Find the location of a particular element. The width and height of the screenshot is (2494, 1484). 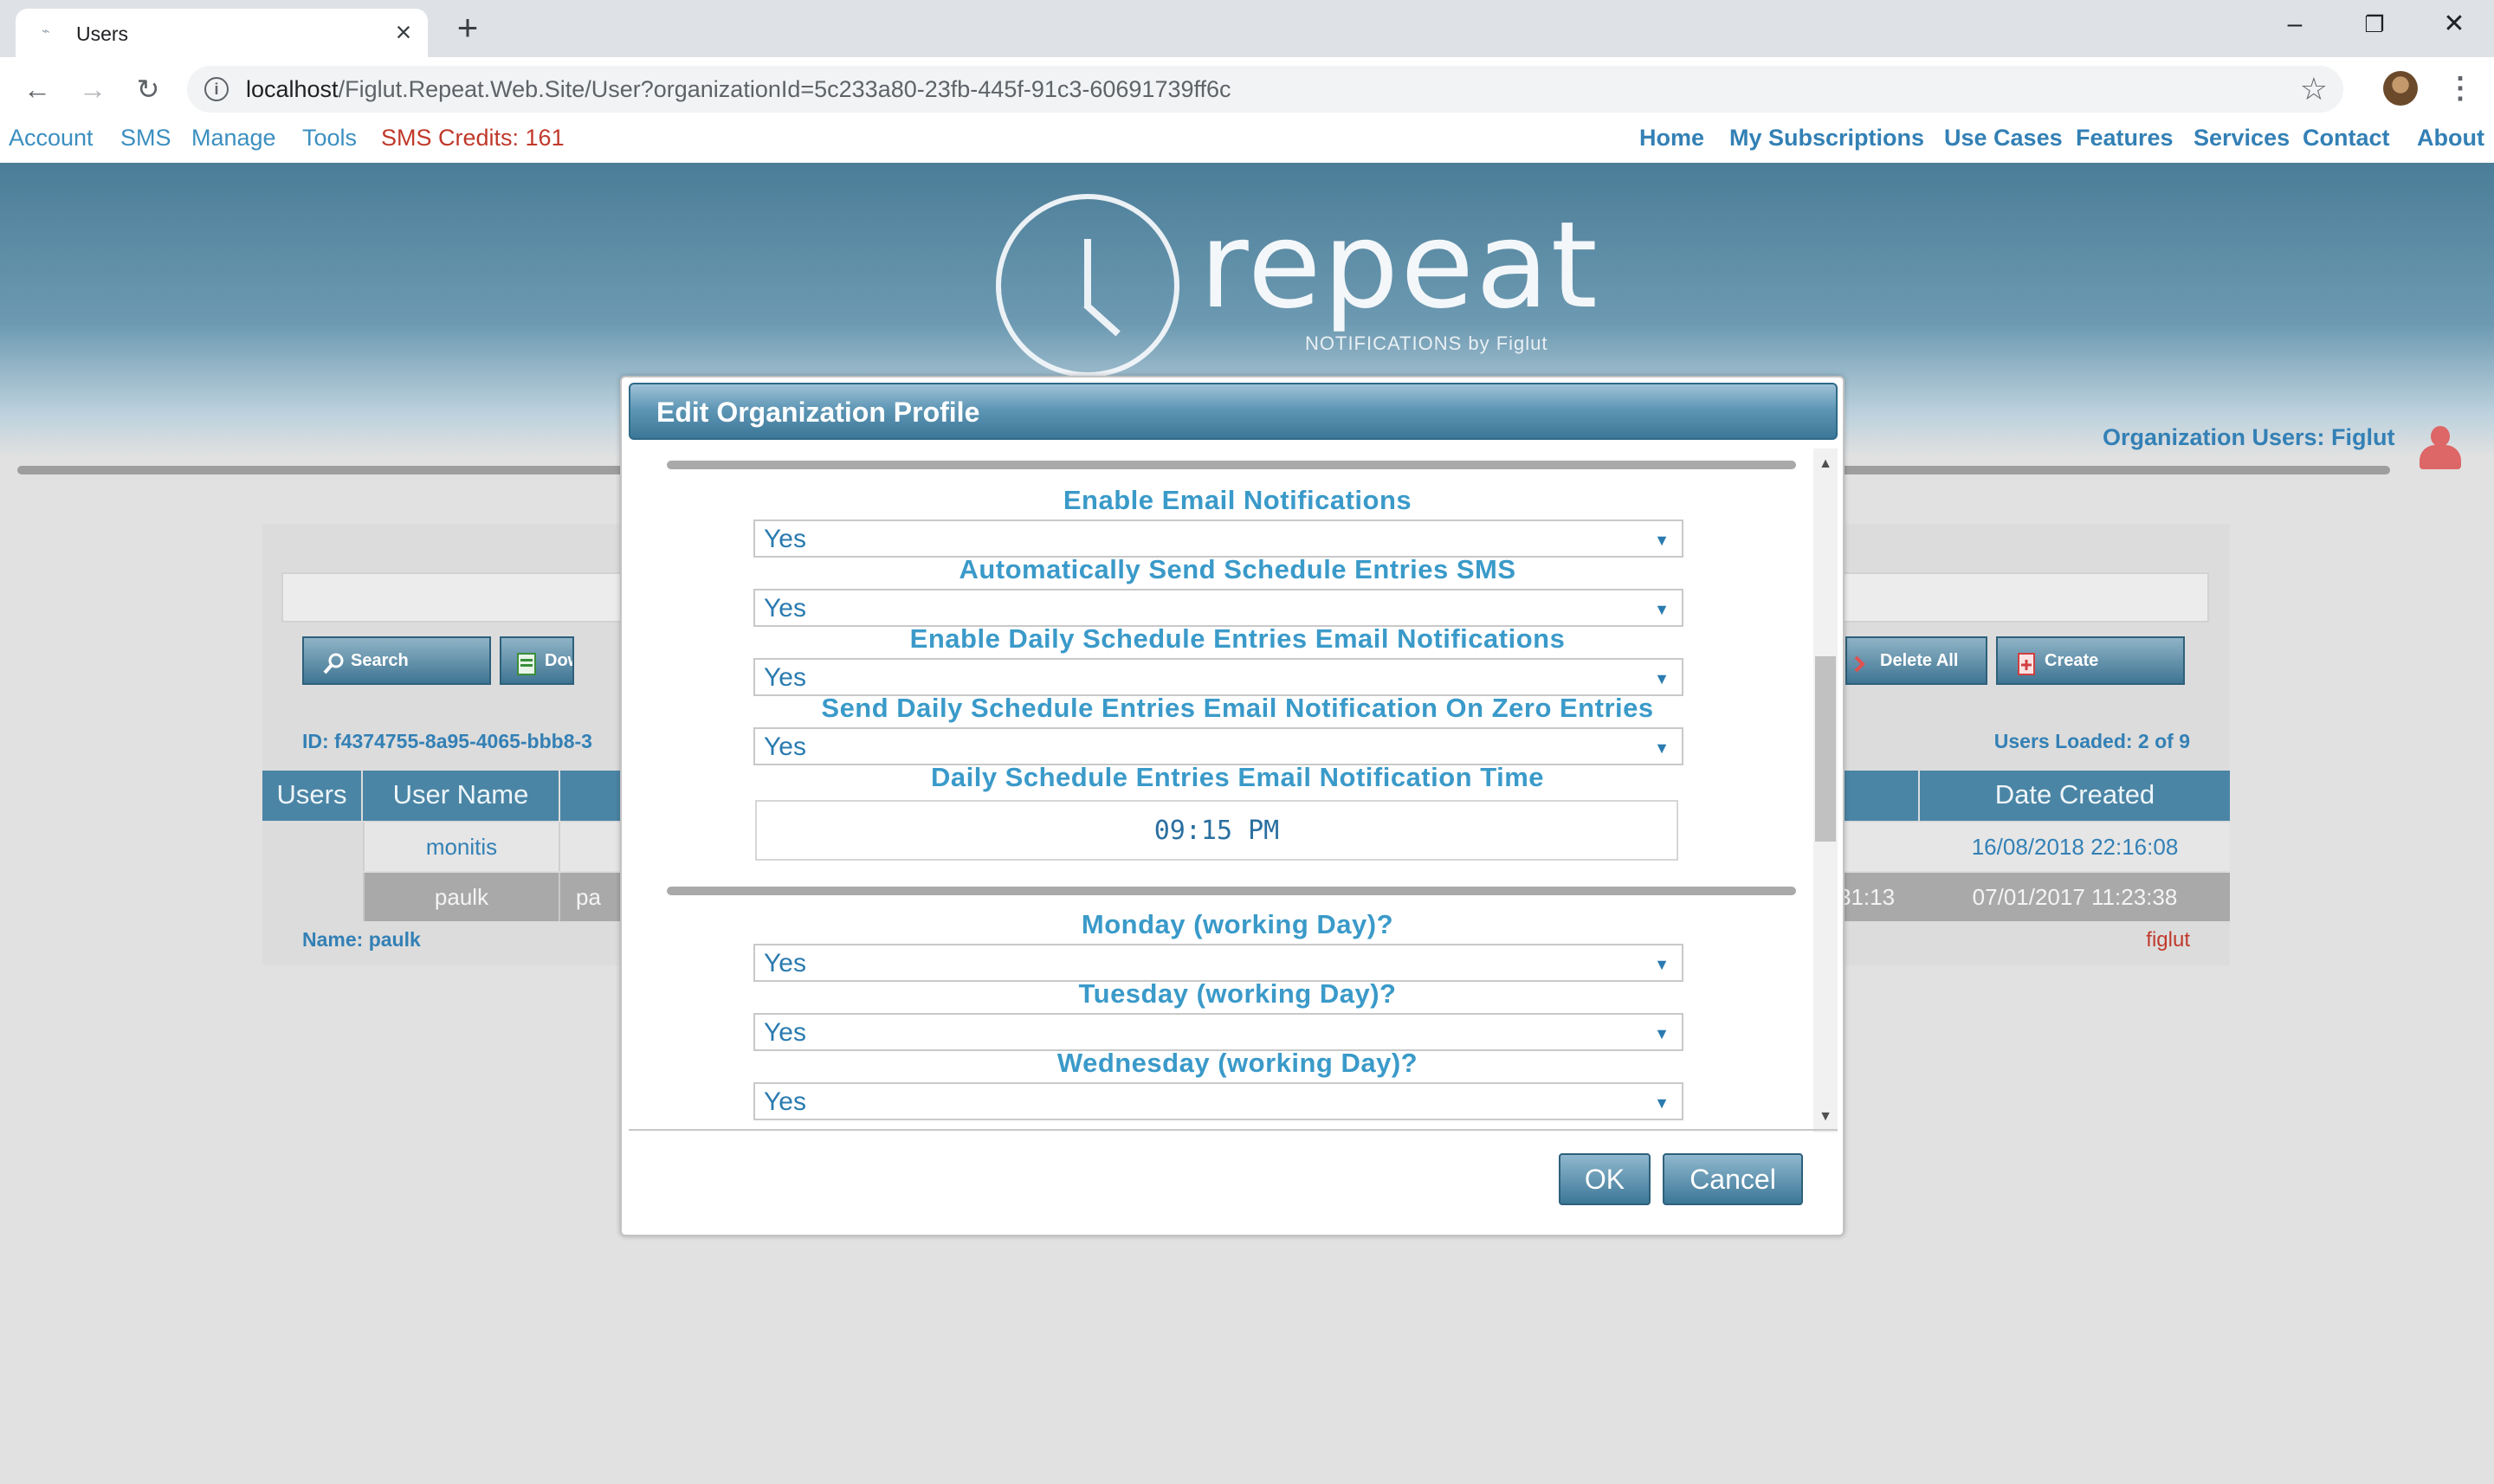

menu-manage: Manage is located at coordinates (233, 138).